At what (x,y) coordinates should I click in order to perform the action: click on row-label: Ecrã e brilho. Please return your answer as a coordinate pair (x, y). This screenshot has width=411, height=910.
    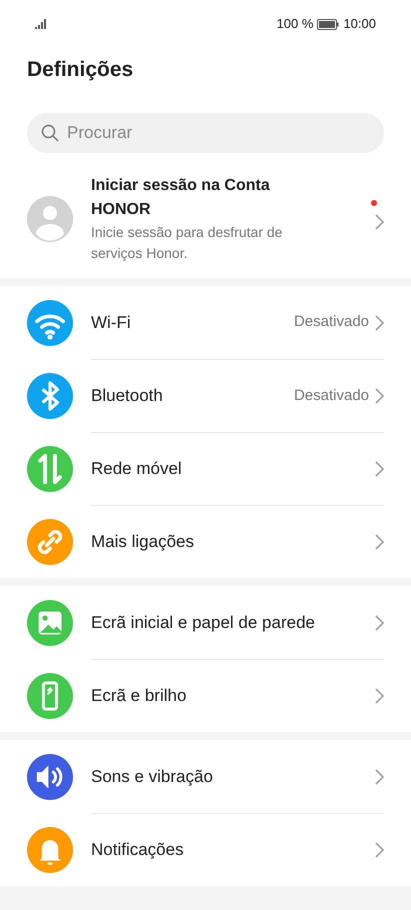
    Looking at the image, I should click on (139, 696).